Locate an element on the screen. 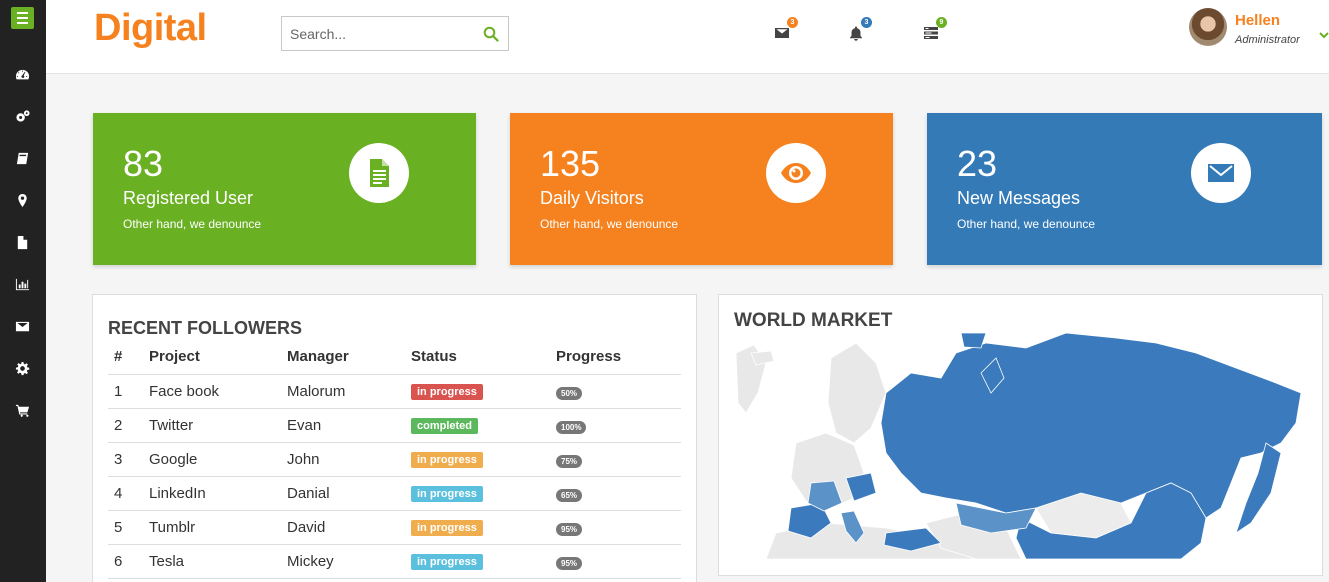 This screenshot has width=1329, height=582. stat-label: Daily Visitors is located at coordinates (592, 198).